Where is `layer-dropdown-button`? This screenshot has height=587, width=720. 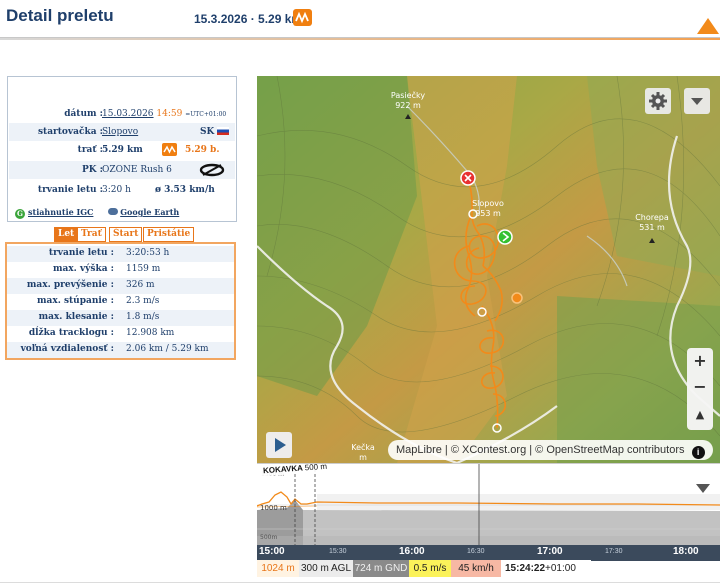
layer-dropdown-button is located at coordinates (697, 101).